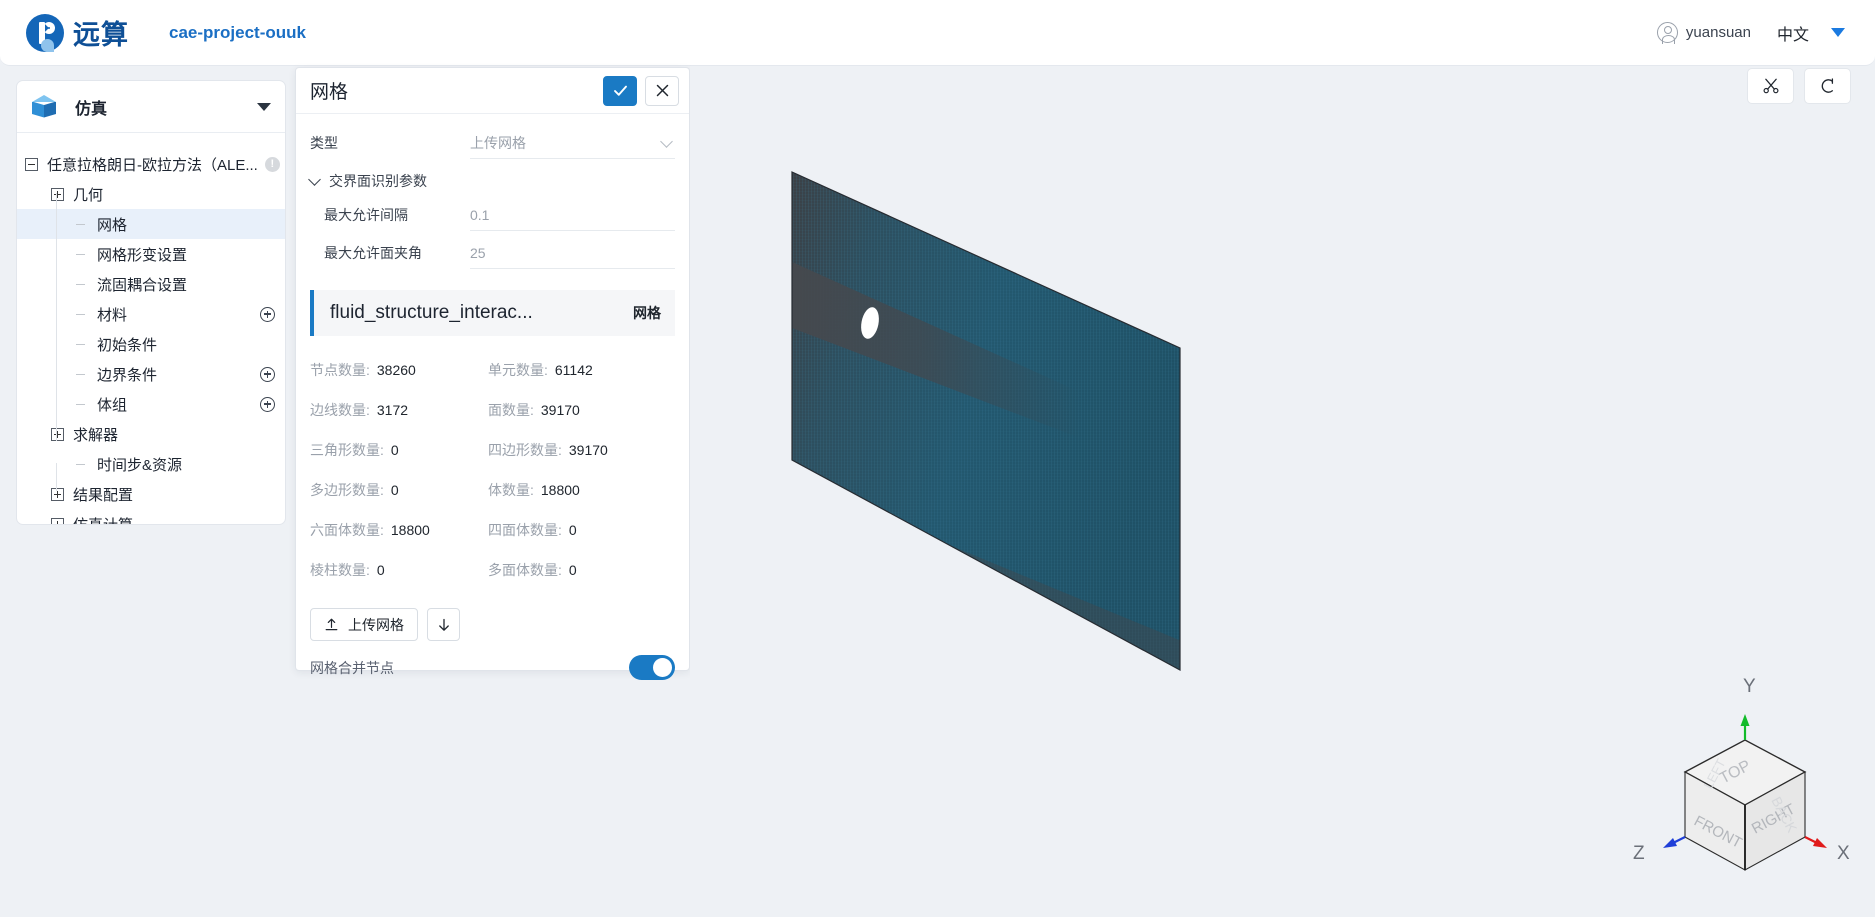  Describe the element at coordinates (103, 520) in the screenshot. I see `tree-item-label: 仿真计算` at that location.